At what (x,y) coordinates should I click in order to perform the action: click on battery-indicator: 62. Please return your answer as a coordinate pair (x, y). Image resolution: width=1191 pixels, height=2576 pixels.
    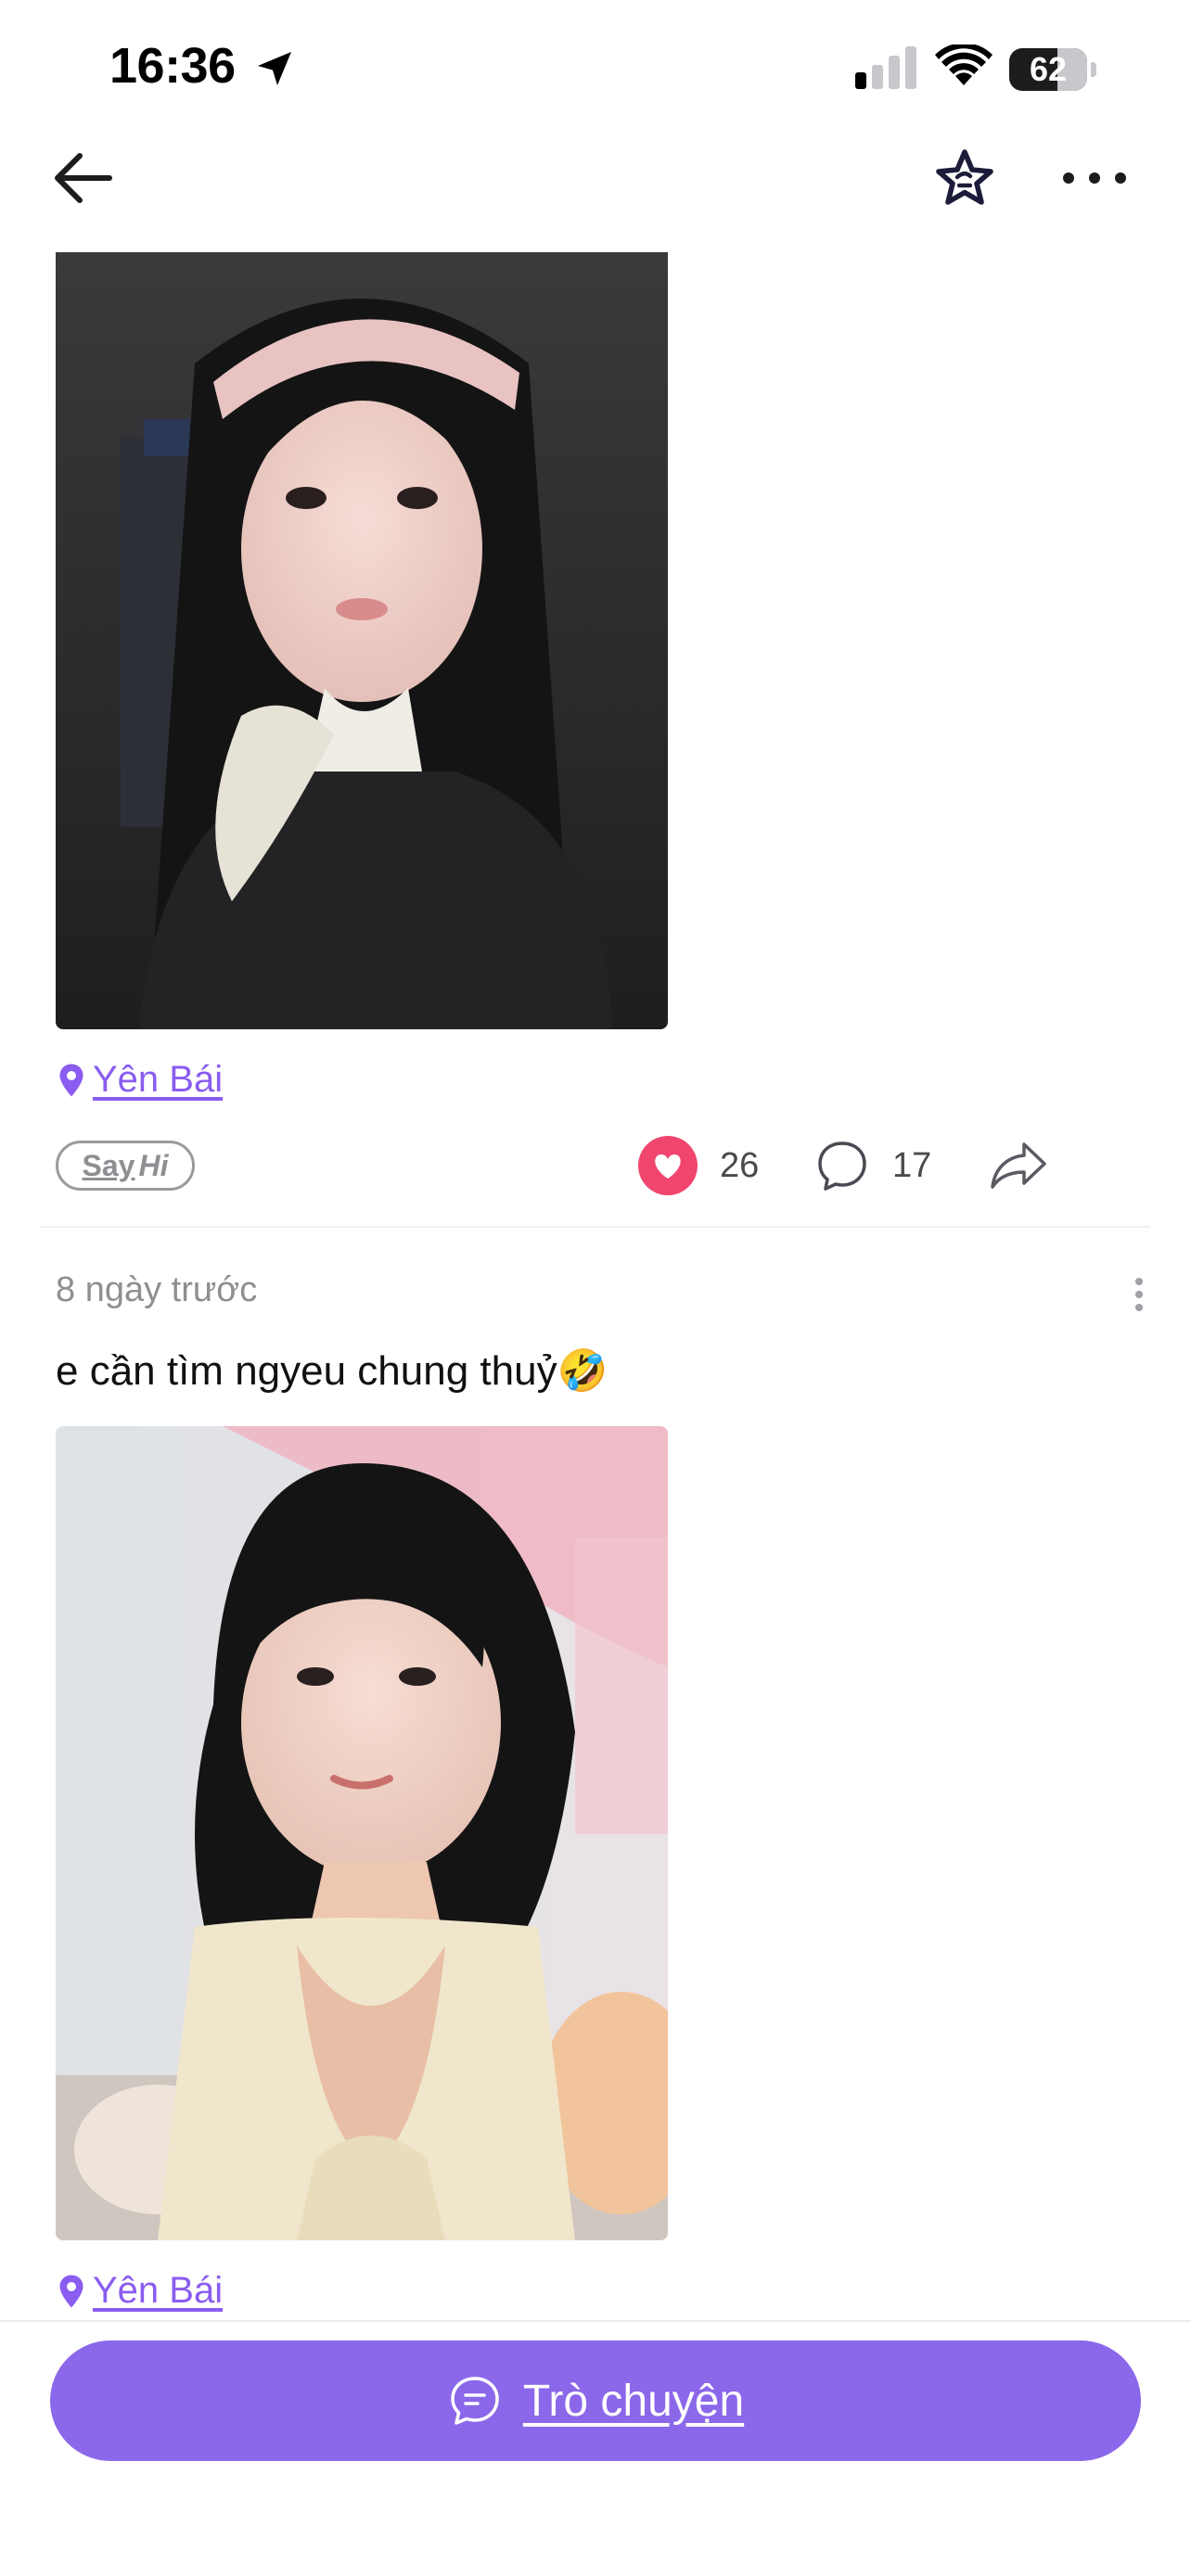
    Looking at the image, I should click on (1053, 69).